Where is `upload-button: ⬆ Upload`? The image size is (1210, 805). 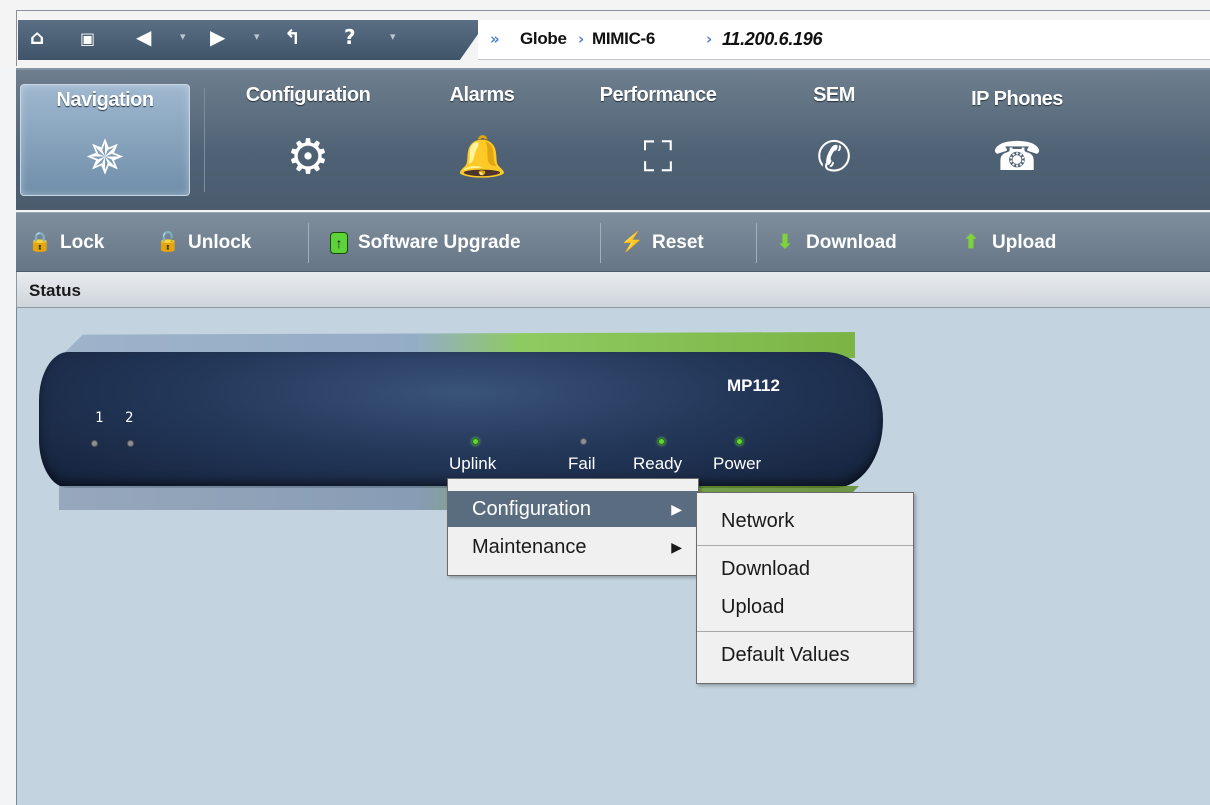 upload-button: ⬆ Upload is located at coordinates (1008, 243).